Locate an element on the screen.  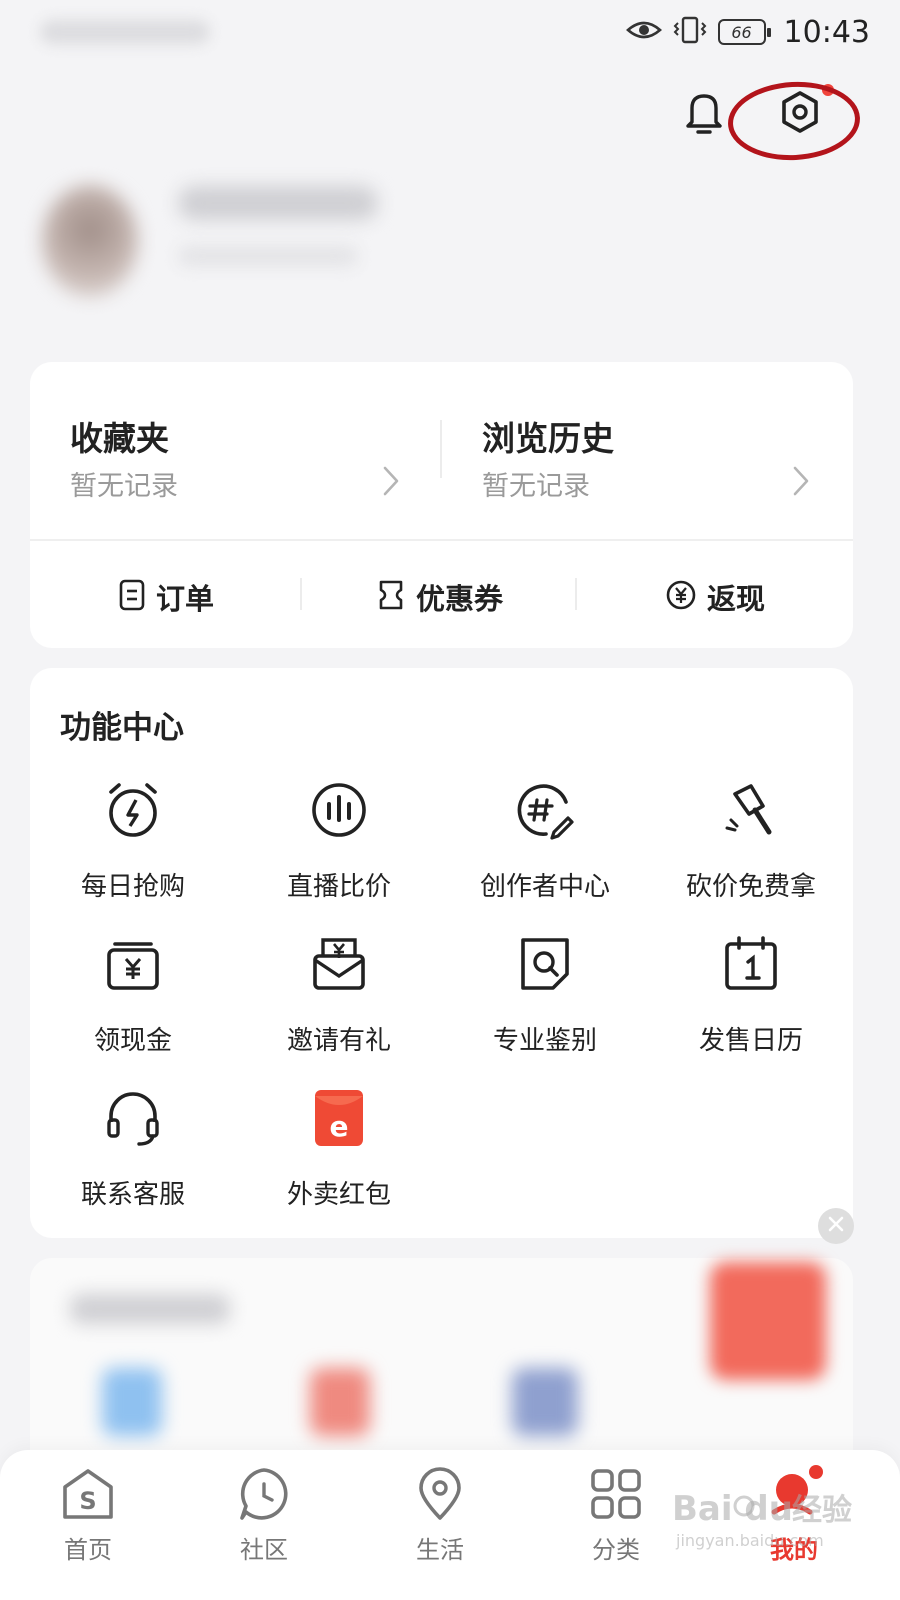
fn-label: 联系客服 is located at coordinates (132, 1195).